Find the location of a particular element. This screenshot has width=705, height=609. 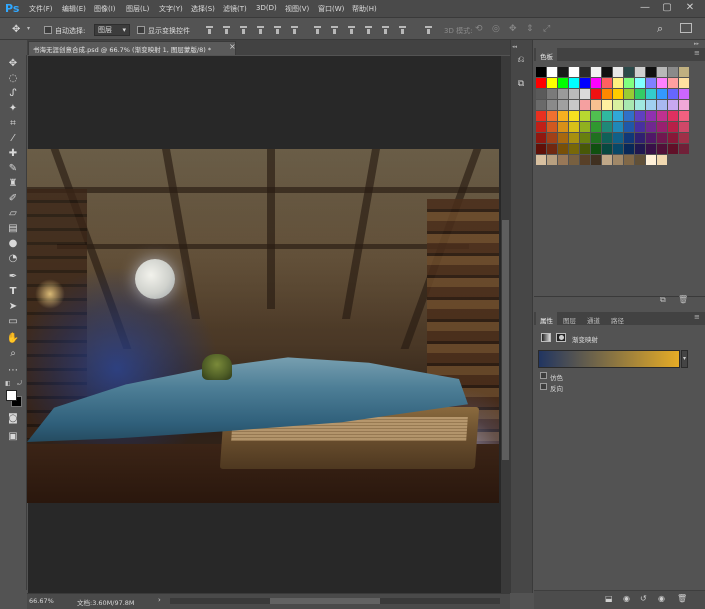

menu-type: 文字(Y) is located at coordinates (171, 9).